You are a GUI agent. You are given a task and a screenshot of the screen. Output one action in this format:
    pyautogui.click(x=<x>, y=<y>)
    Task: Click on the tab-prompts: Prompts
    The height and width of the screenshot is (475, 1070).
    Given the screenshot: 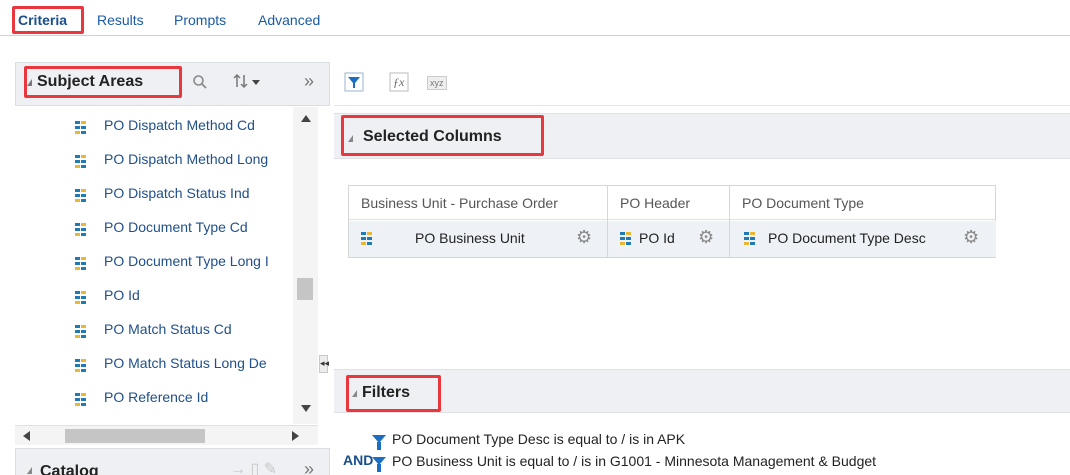 What is the action you would take?
    pyautogui.click(x=200, y=20)
    